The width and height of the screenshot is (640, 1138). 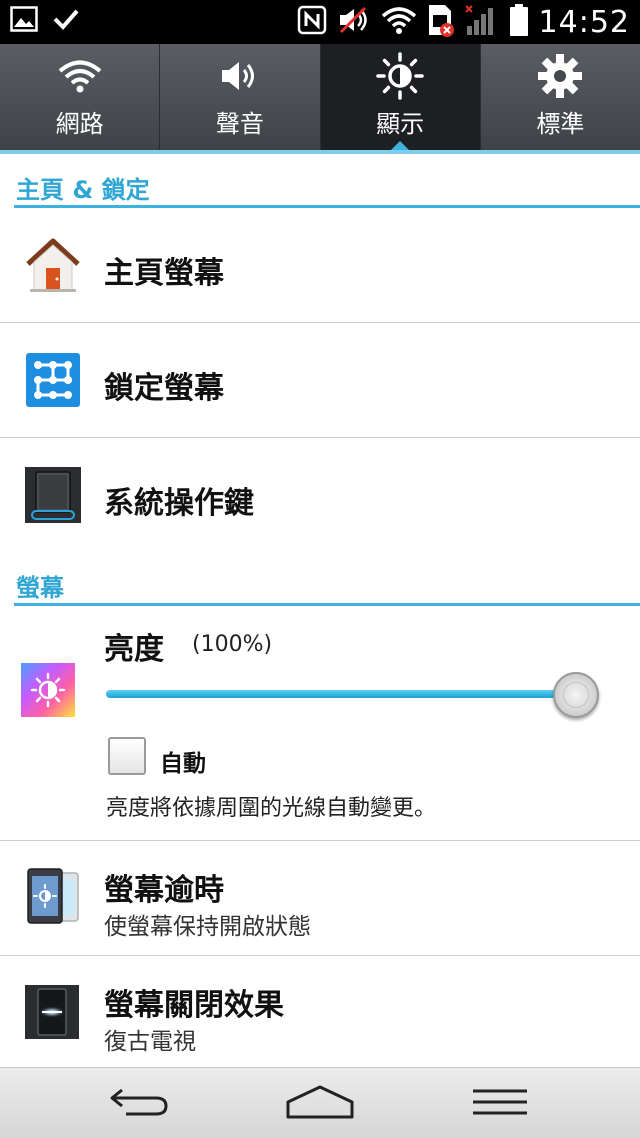 I want to click on brightness-slider-thumb, so click(x=576, y=695).